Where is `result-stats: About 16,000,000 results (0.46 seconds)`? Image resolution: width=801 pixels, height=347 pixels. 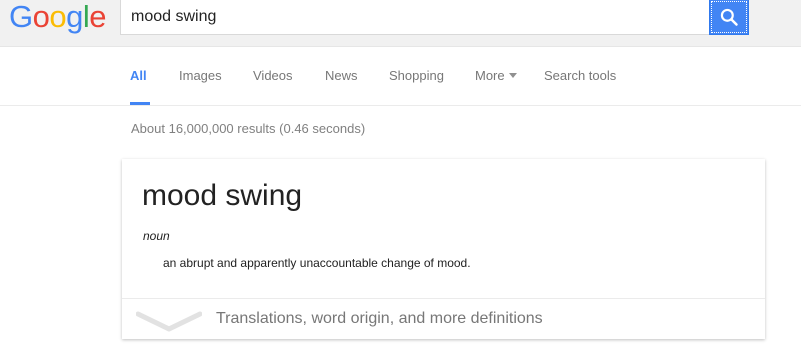 result-stats: About 16,000,000 results (0.46 seconds) is located at coordinates (248, 128).